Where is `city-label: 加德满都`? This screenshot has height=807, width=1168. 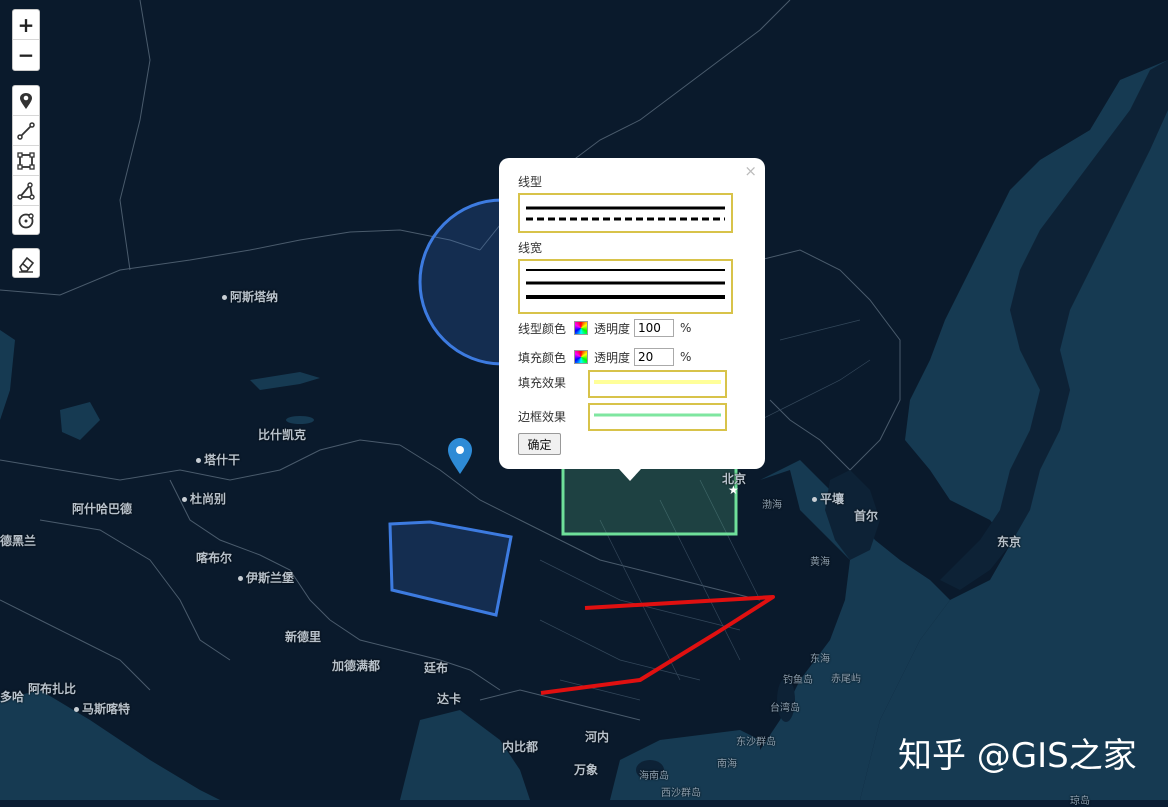 city-label: 加德满都 is located at coordinates (356, 665).